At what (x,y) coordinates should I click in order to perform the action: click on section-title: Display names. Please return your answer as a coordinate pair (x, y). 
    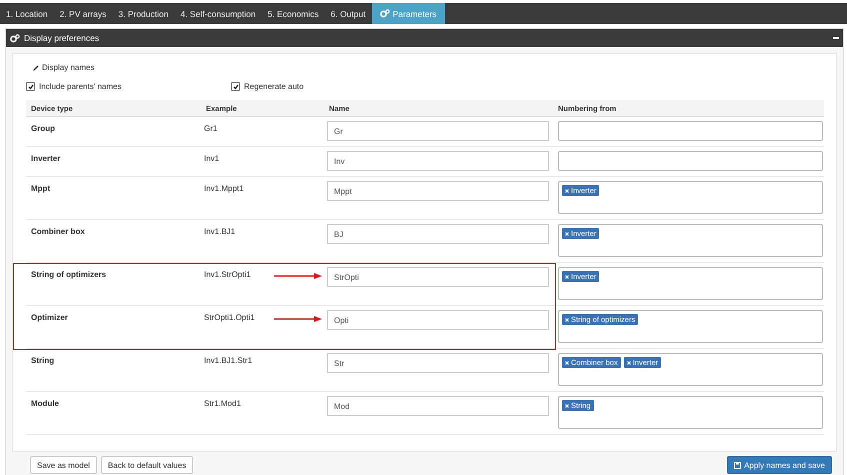
    Looking at the image, I should click on (68, 67).